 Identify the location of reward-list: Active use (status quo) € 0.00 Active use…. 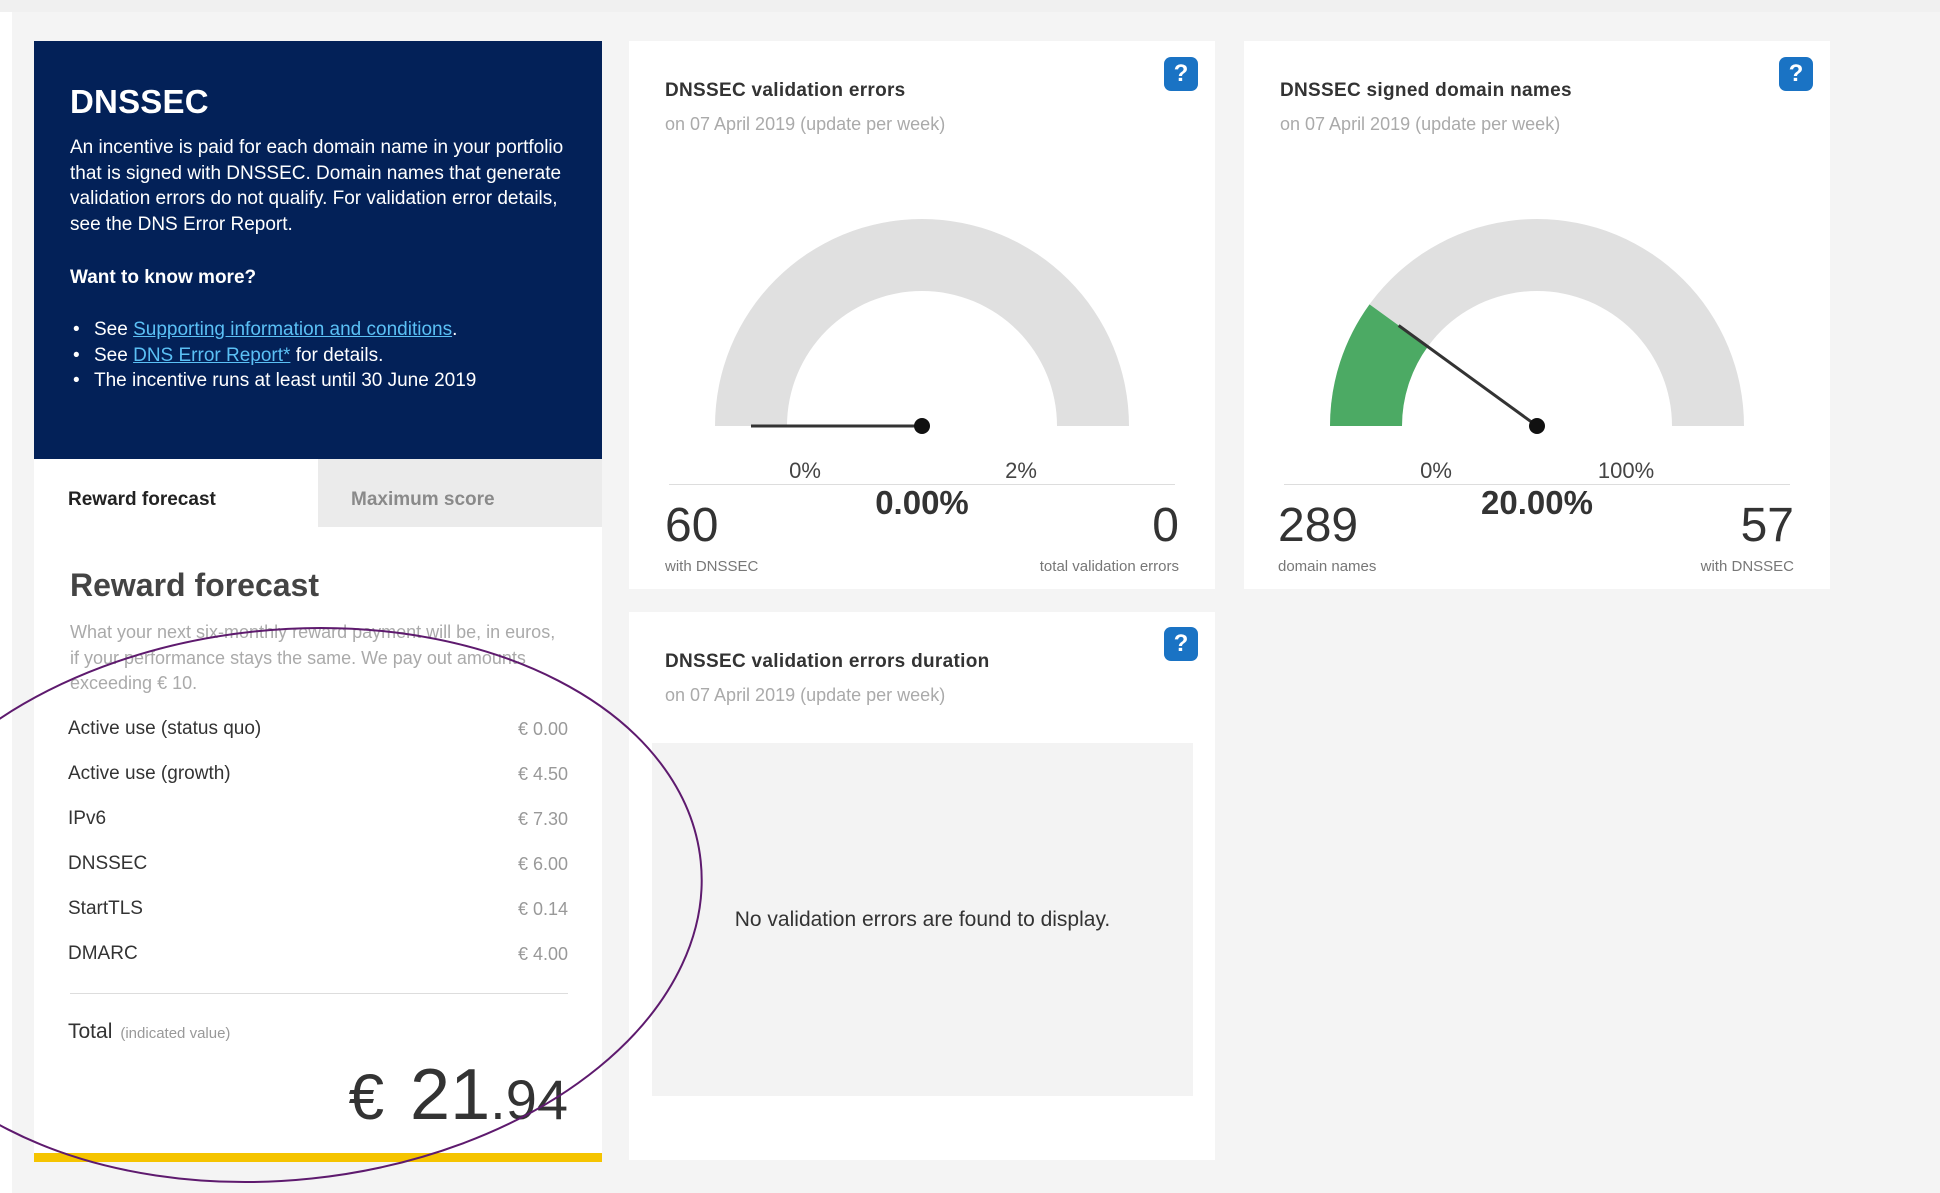
(318, 842).